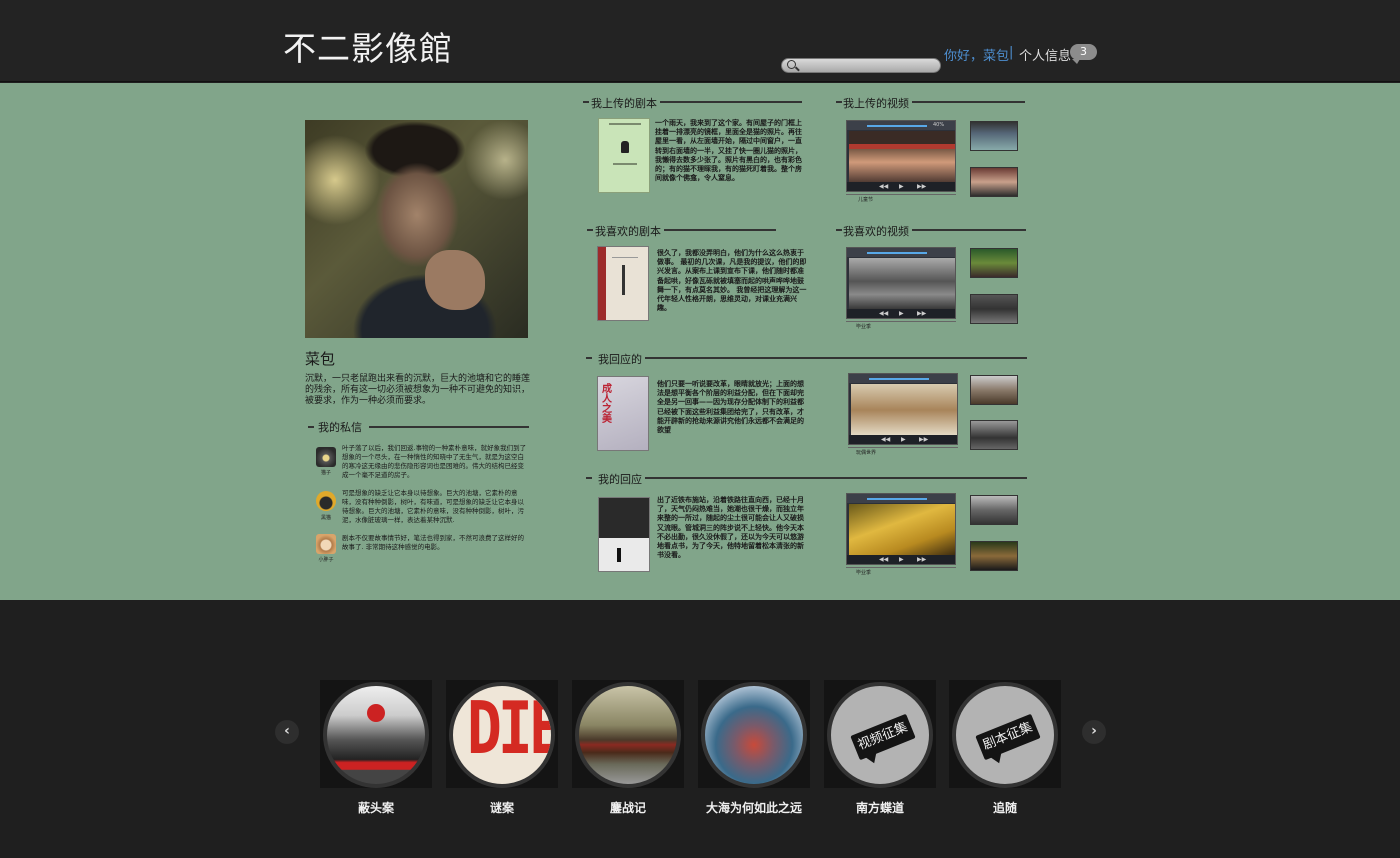  What do you see at coordinates (628, 231) in the screenshot?
I see `liked-scripts-title: 我喜欢的剧本` at bounding box center [628, 231].